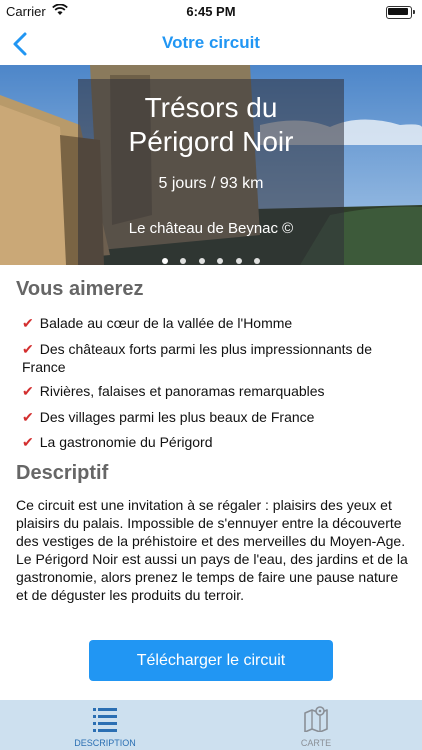 The height and width of the screenshot is (750, 422). I want to click on tab-bar: DESCRIPTION CARTE, so click(211, 725).